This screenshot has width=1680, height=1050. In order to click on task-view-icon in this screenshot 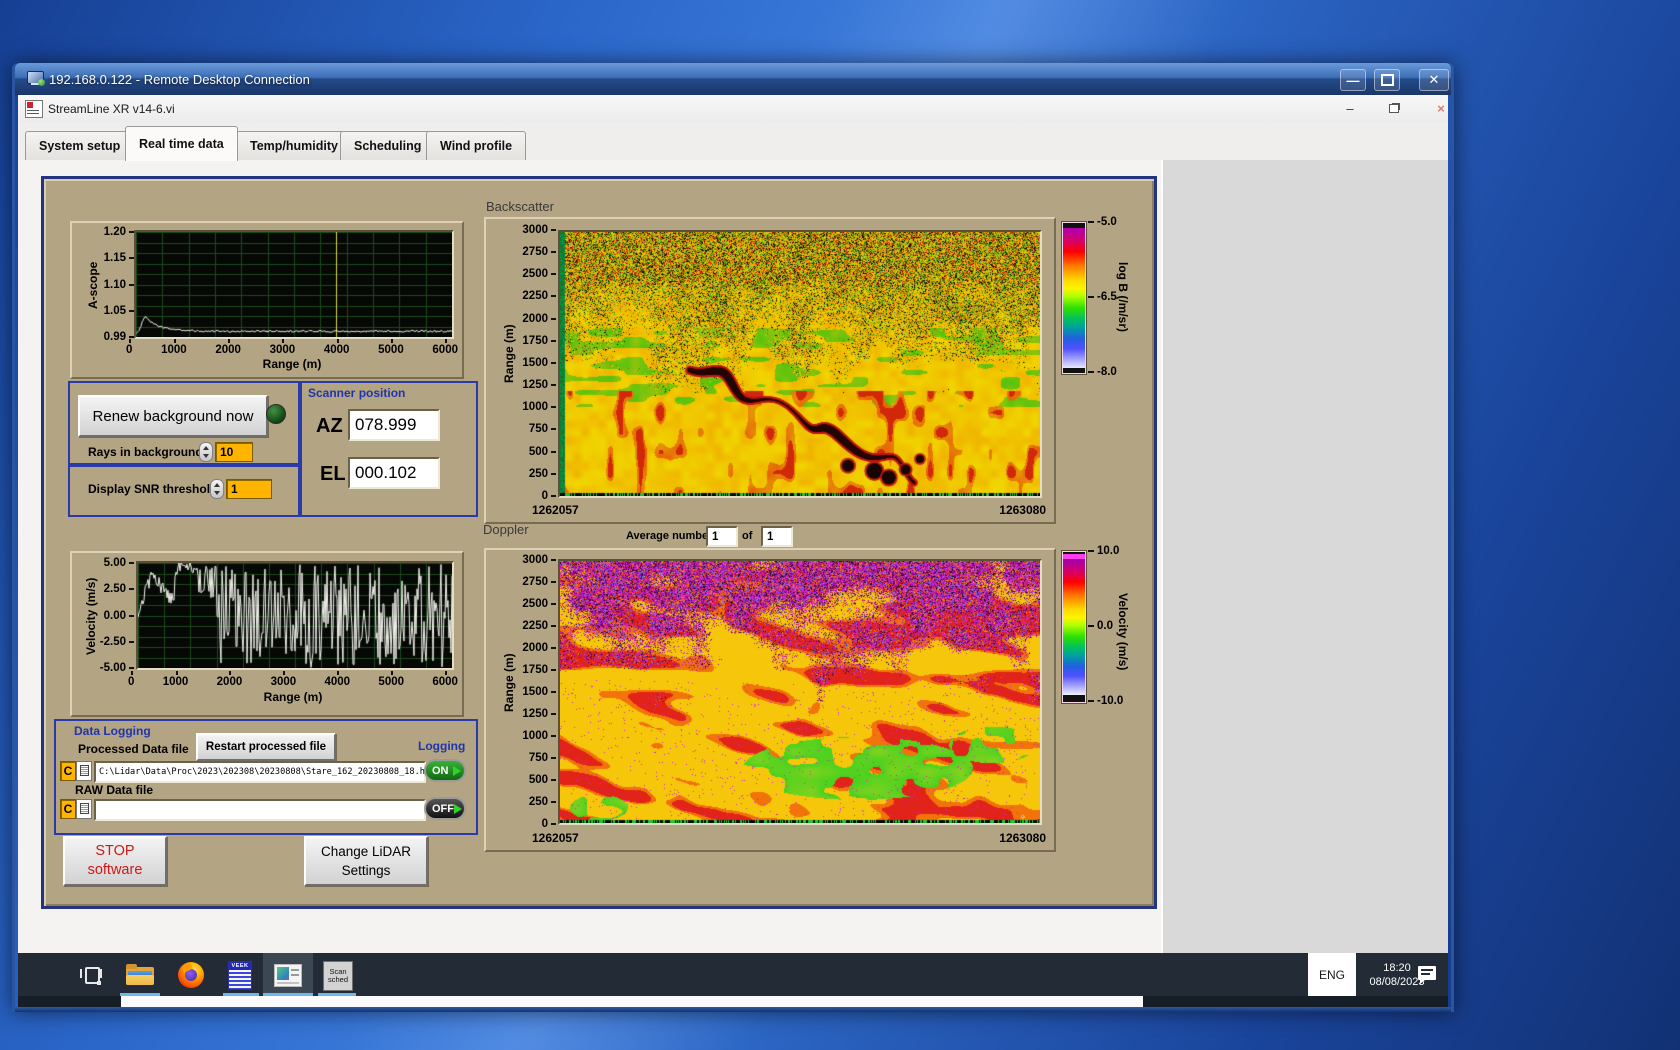, I will do `click(91, 974)`.